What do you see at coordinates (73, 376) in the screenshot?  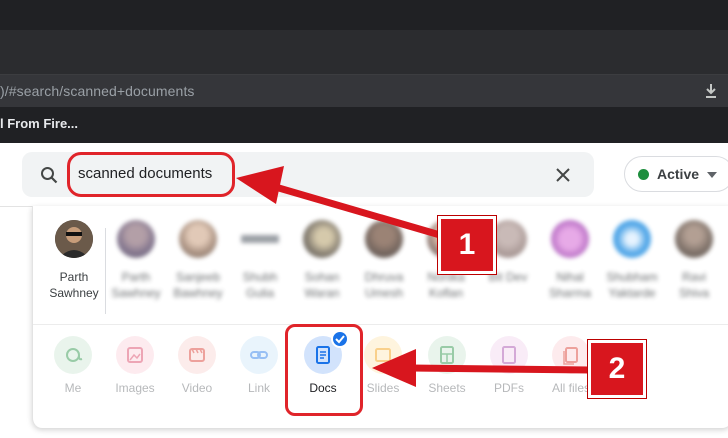 I see `filter-me: Me` at bounding box center [73, 376].